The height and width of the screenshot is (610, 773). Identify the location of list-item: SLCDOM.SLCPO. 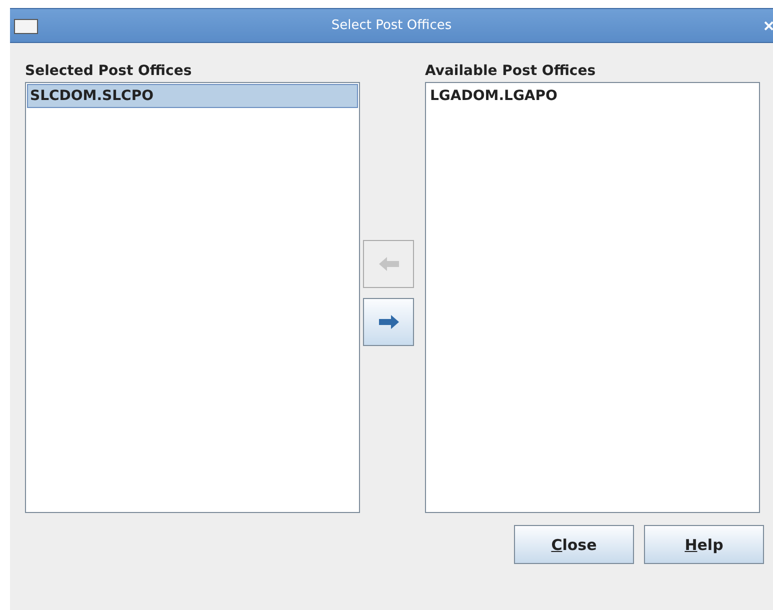
(192, 96).